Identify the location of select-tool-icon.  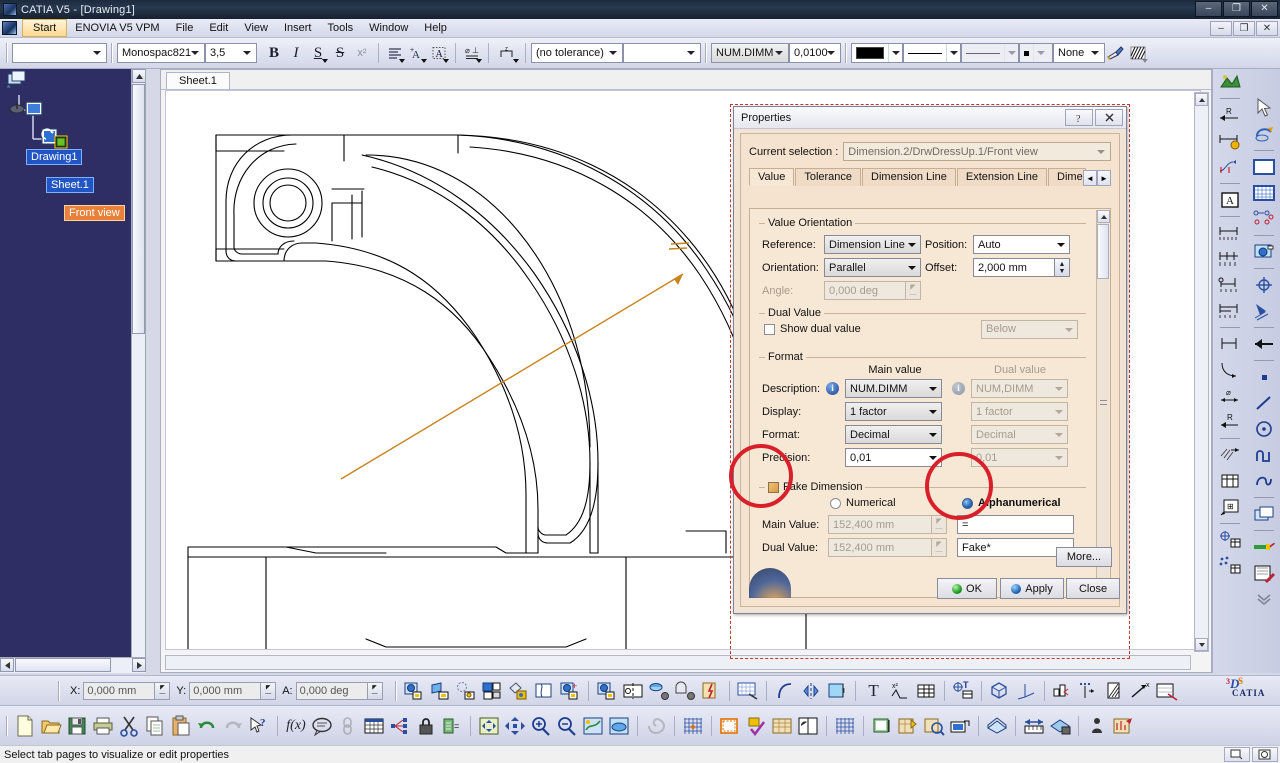
(1264, 108).